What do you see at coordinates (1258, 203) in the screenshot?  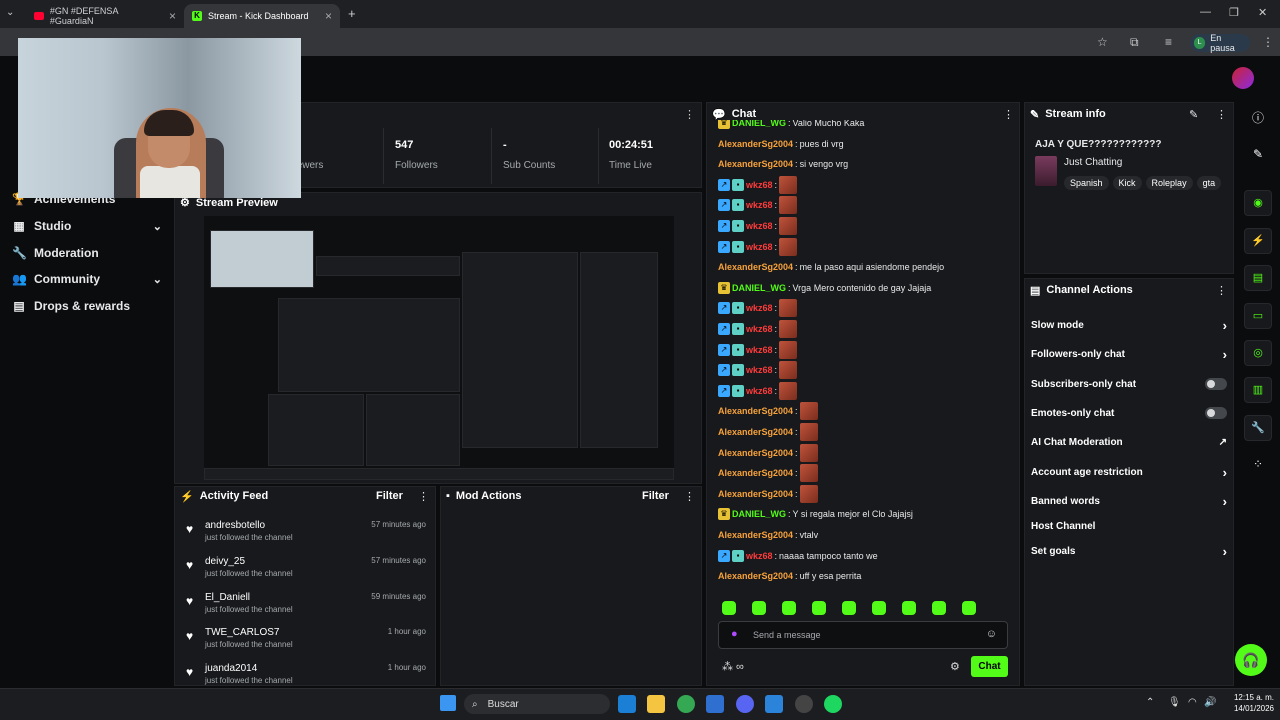 I see `camera-icon: ◉` at bounding box center [1258, 203].